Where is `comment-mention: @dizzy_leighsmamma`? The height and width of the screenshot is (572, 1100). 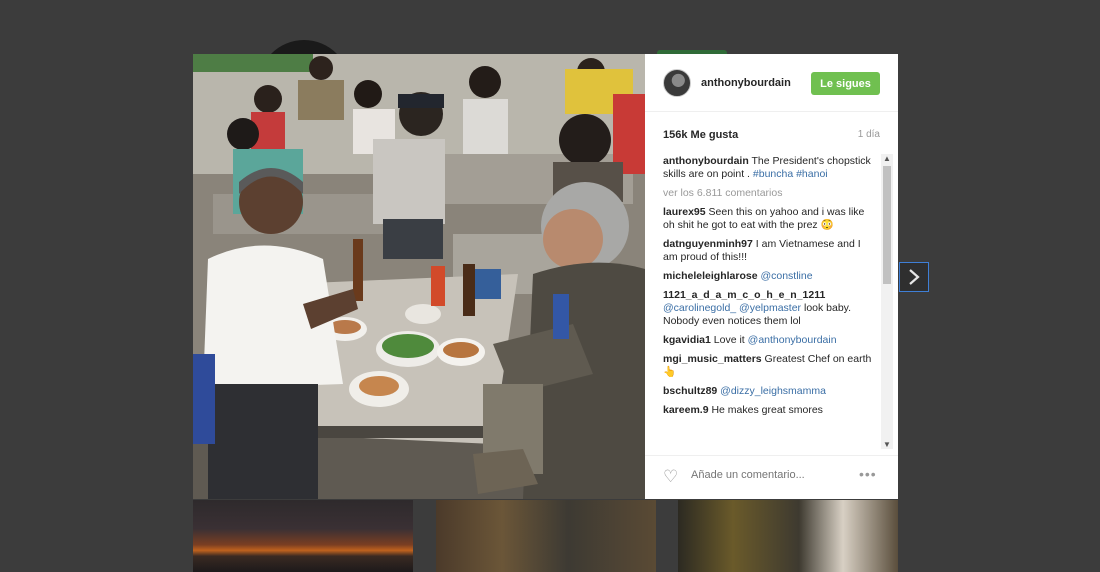 comment-mention: @dizzy_leighsmamma is located at coordinates (771, 391).